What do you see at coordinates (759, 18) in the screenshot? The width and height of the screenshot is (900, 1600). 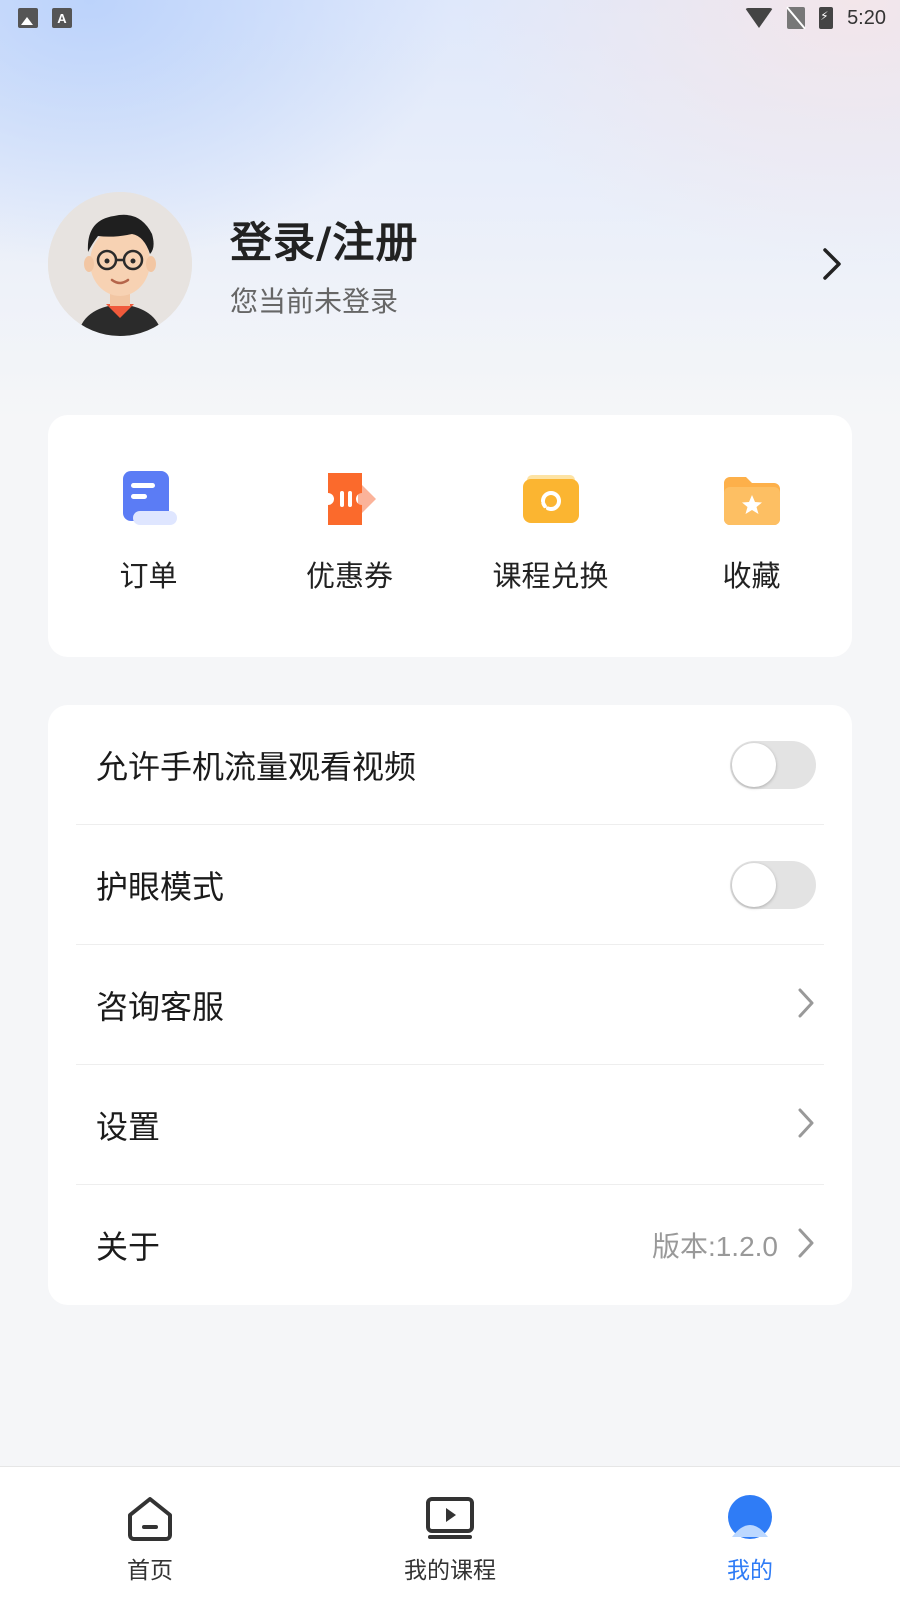 I see `wifi-icon` at bounding box center [759, 18].